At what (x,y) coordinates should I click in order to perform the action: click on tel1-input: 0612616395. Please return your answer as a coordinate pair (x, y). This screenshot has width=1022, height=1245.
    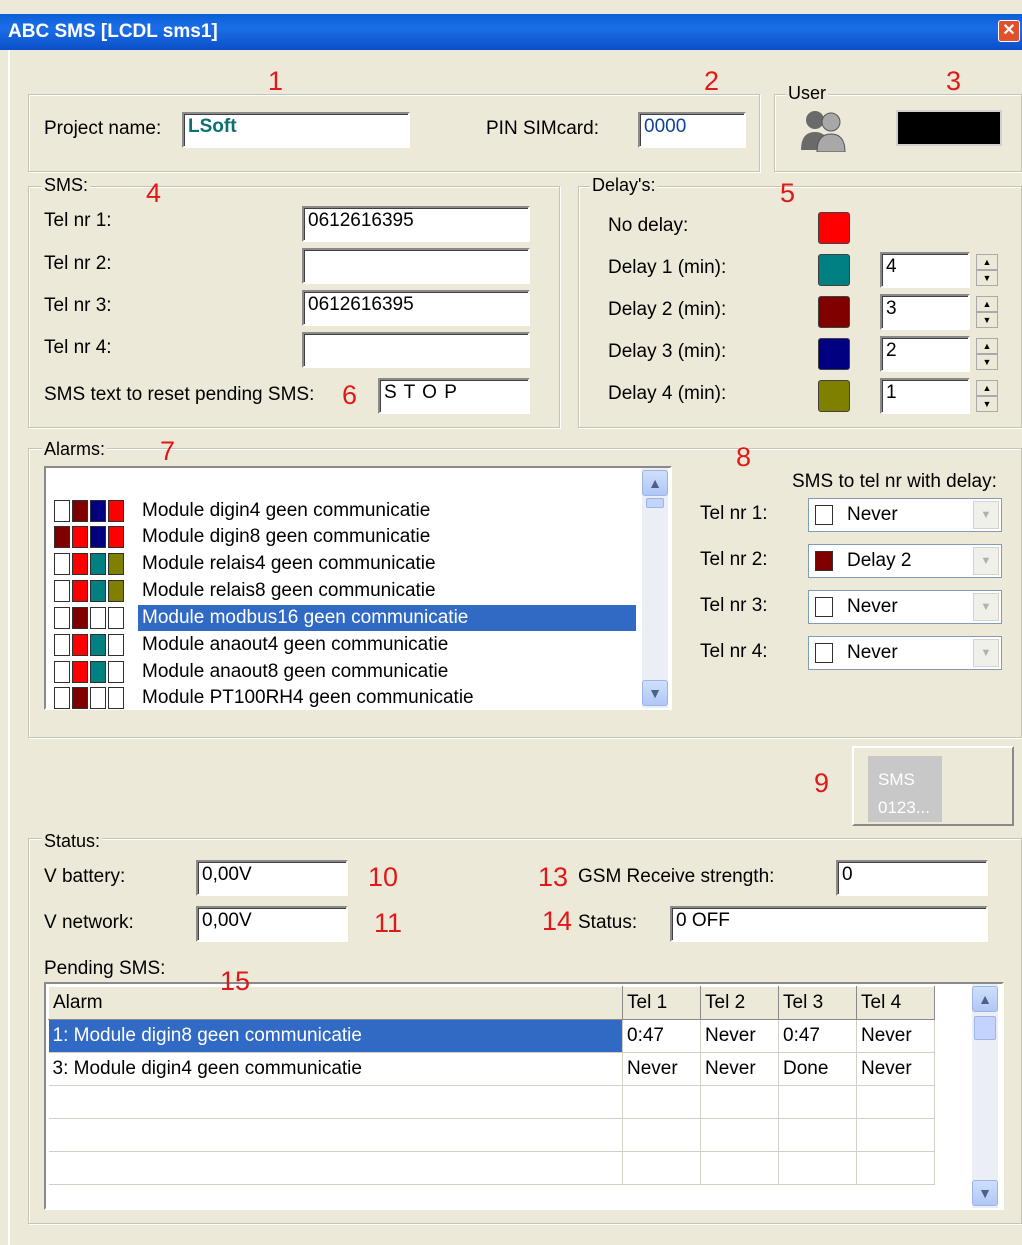
    Looking at the image, I should click on (416, 224).